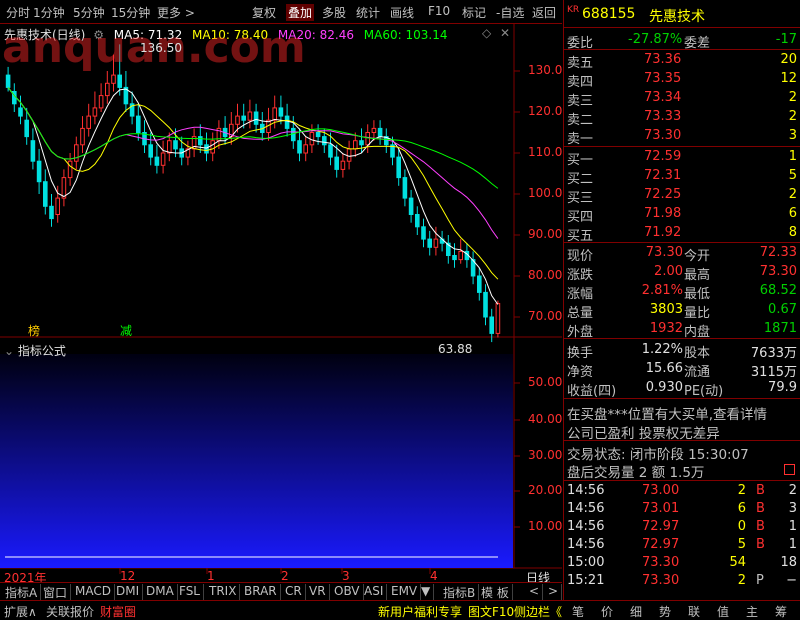 Image resolution: width=800 pixels, height=620 pixels. Describe the element at coordinates (49, 12) in the screenshot. I see `tab-1min: 1分钟` at that location.